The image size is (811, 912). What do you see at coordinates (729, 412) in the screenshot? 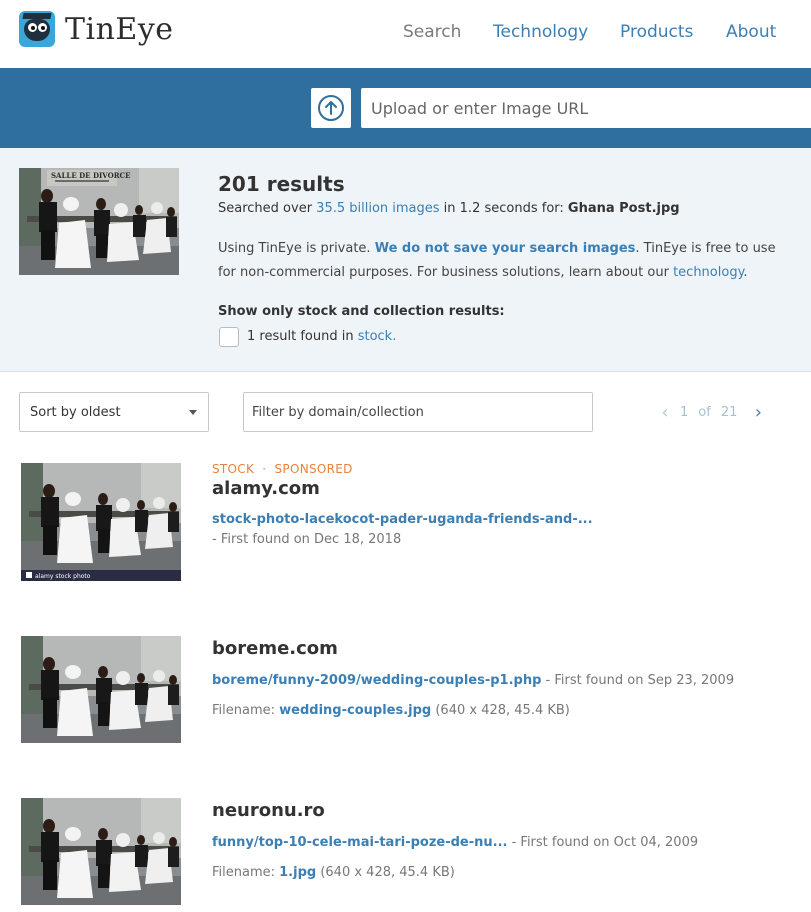
I see `page-total: 21` at bounding box center [729, 412].